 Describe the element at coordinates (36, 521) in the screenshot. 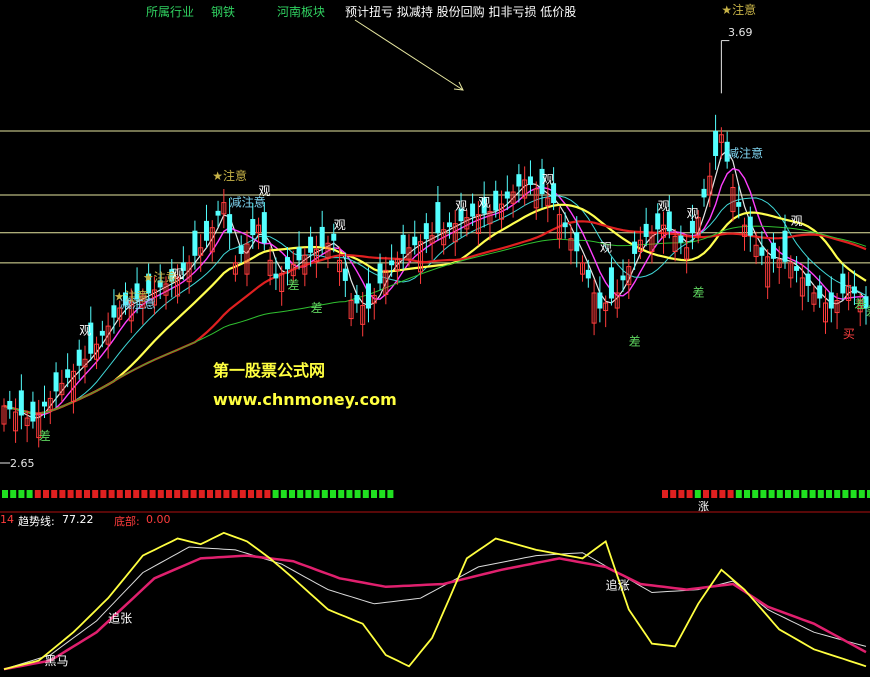

I see `trend-label: 趋势线:` at that location.